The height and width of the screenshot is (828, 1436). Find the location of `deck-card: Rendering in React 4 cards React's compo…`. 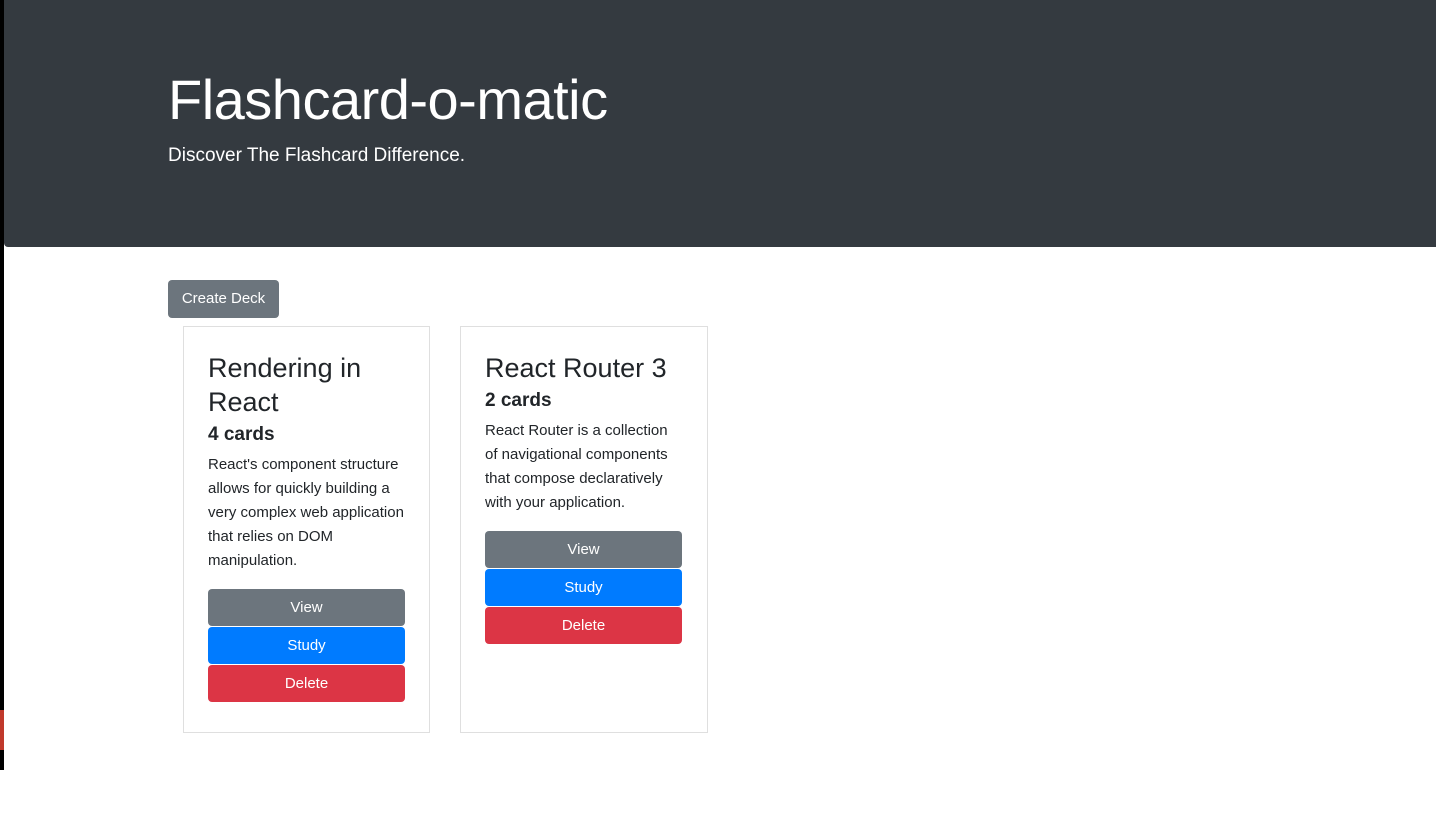

deck-card: Rendering in React 4 cards React's compo… is located at coordinates (306, 529).